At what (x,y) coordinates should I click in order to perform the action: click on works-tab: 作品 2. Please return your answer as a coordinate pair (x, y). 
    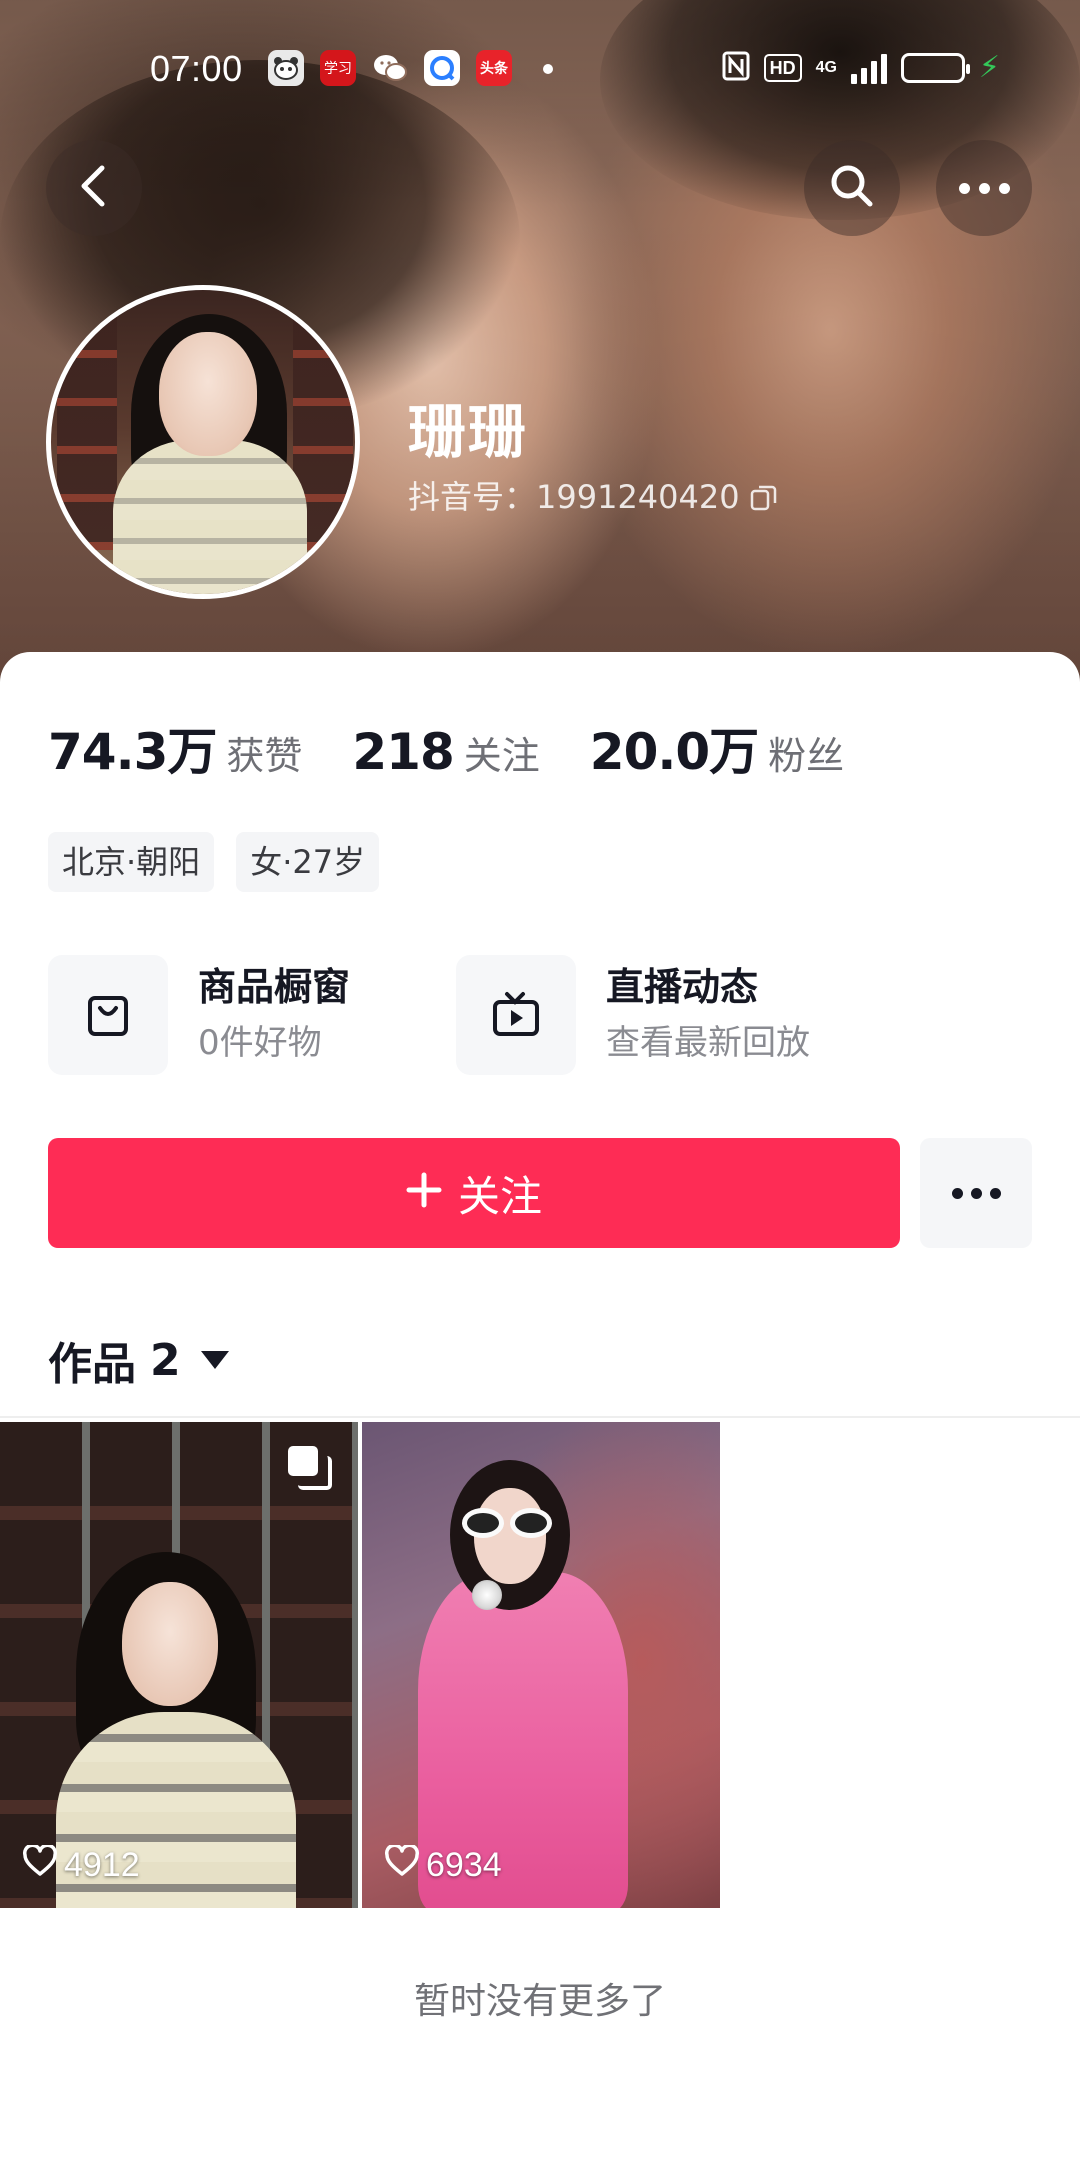
    Looking at the image, I should click on (138, 1360).